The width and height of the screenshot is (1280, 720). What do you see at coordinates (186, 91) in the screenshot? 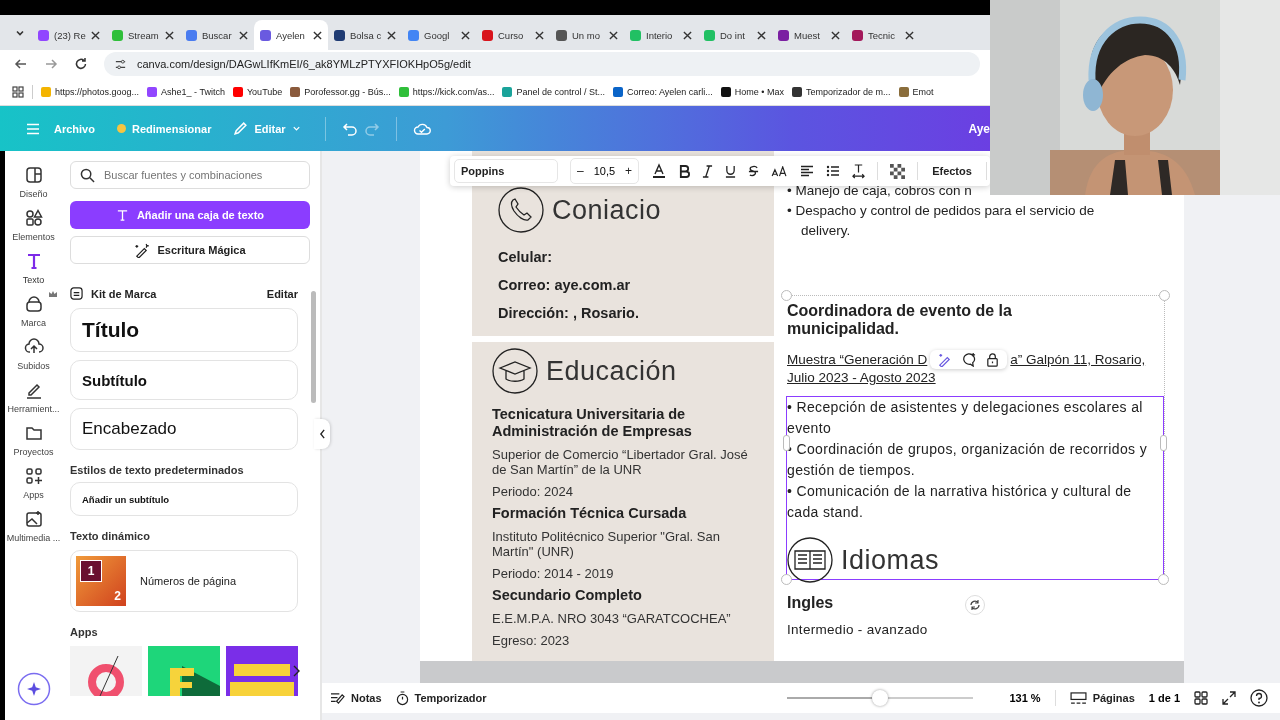
I see `bookmark: Ashe1_ - Twitch` at bounding box center [186, 91].